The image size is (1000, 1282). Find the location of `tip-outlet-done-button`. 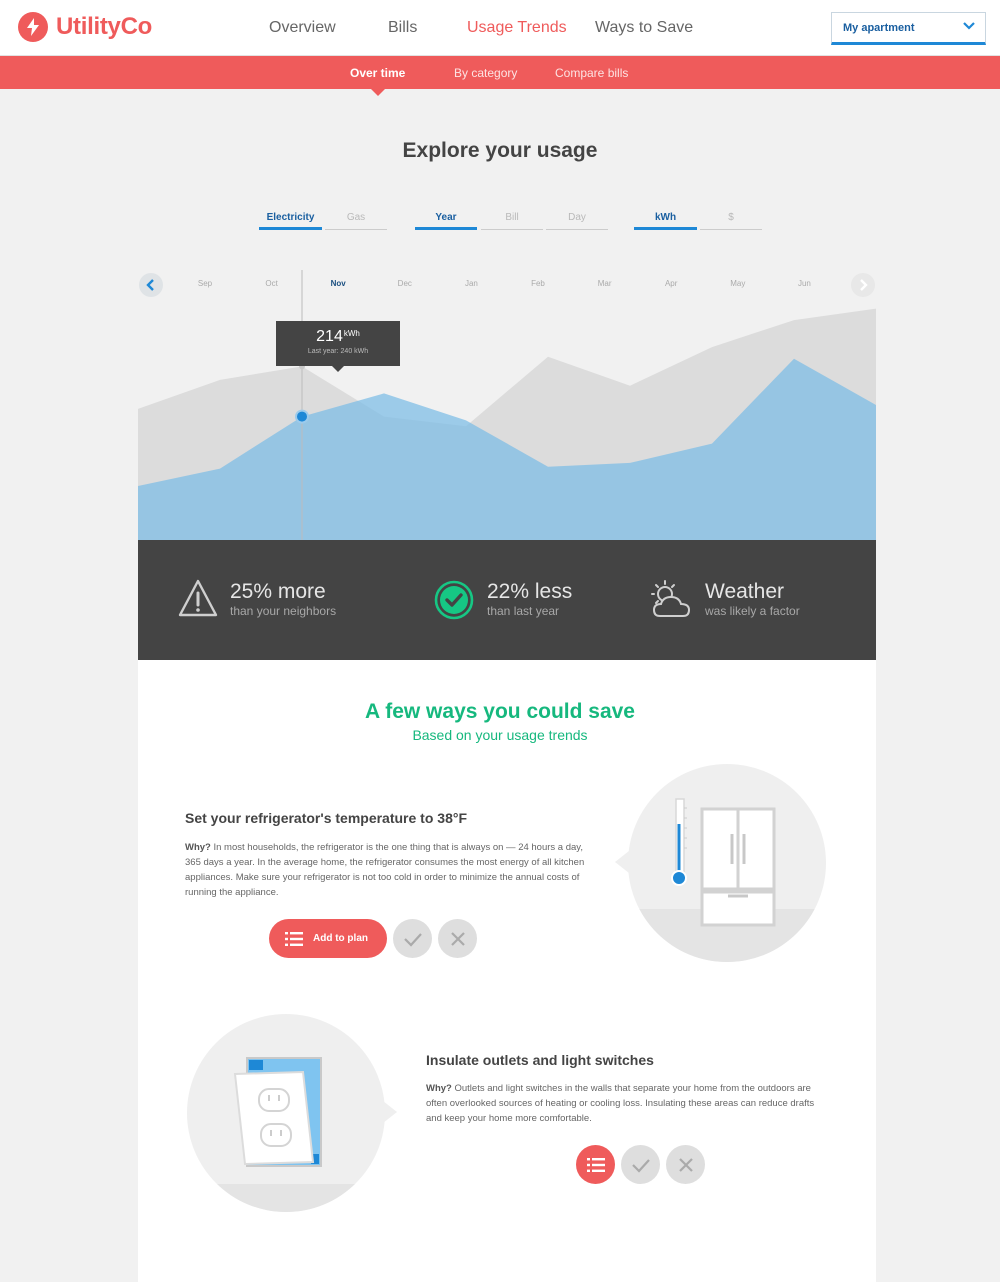

tip-outlet-done-button is located at coordinates (640, 1164).